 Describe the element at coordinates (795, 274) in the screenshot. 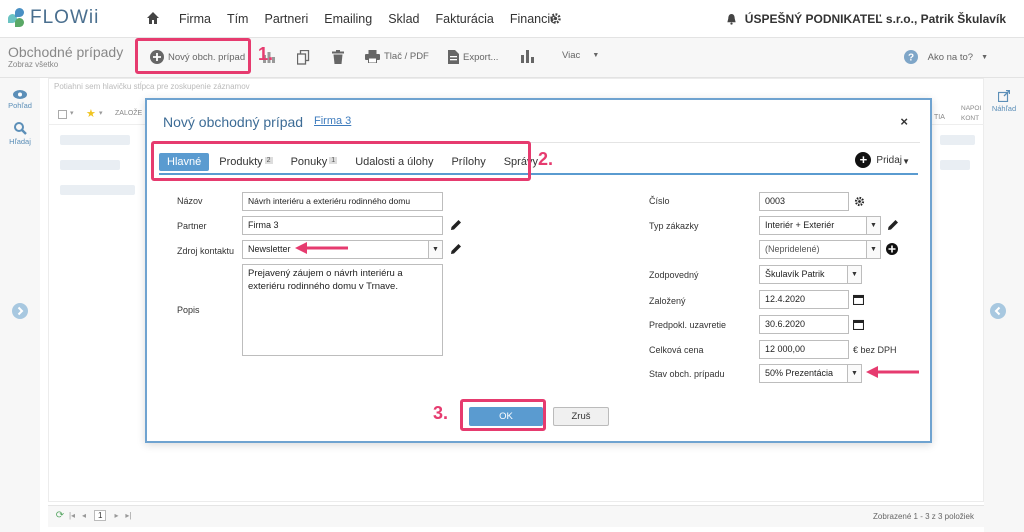

I see `owner-value: Škulavík Patrik` at that location.